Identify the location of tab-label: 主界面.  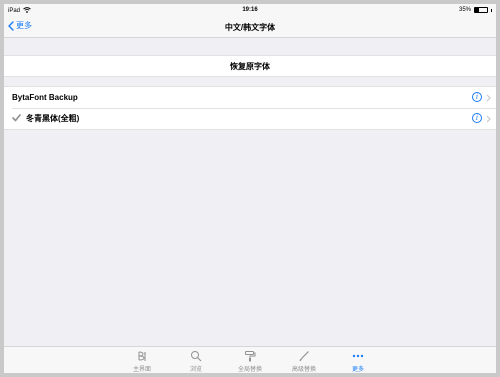
(141, 370).